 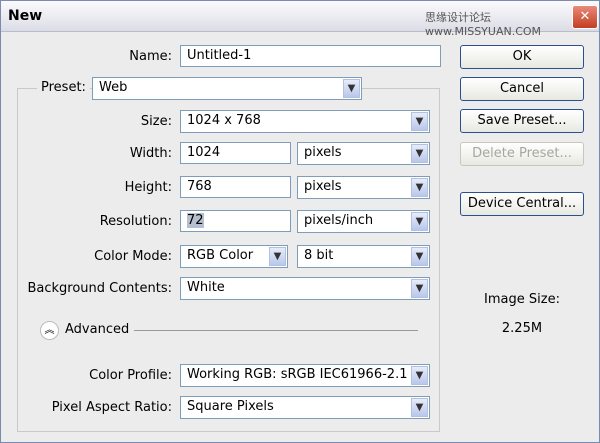 What do you see at coordinates (235, 187) in the screenshot?
I see `height-input: 768` at bounding box center [235, 187].